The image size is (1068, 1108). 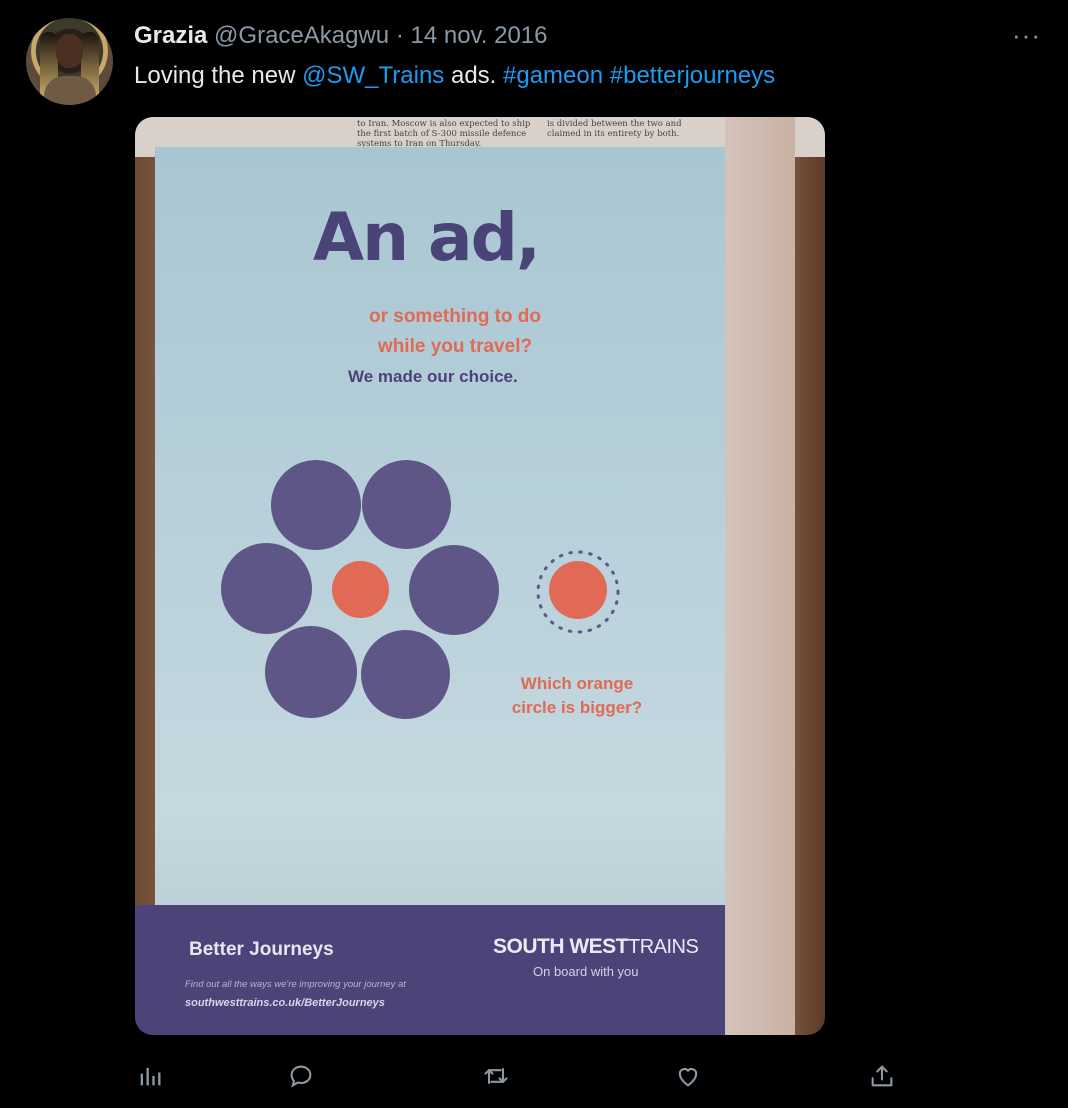 What do you see at coordinates (301, 1076) in the screenshot?
I see `reply-icon` at bounding box center [301, 1076].